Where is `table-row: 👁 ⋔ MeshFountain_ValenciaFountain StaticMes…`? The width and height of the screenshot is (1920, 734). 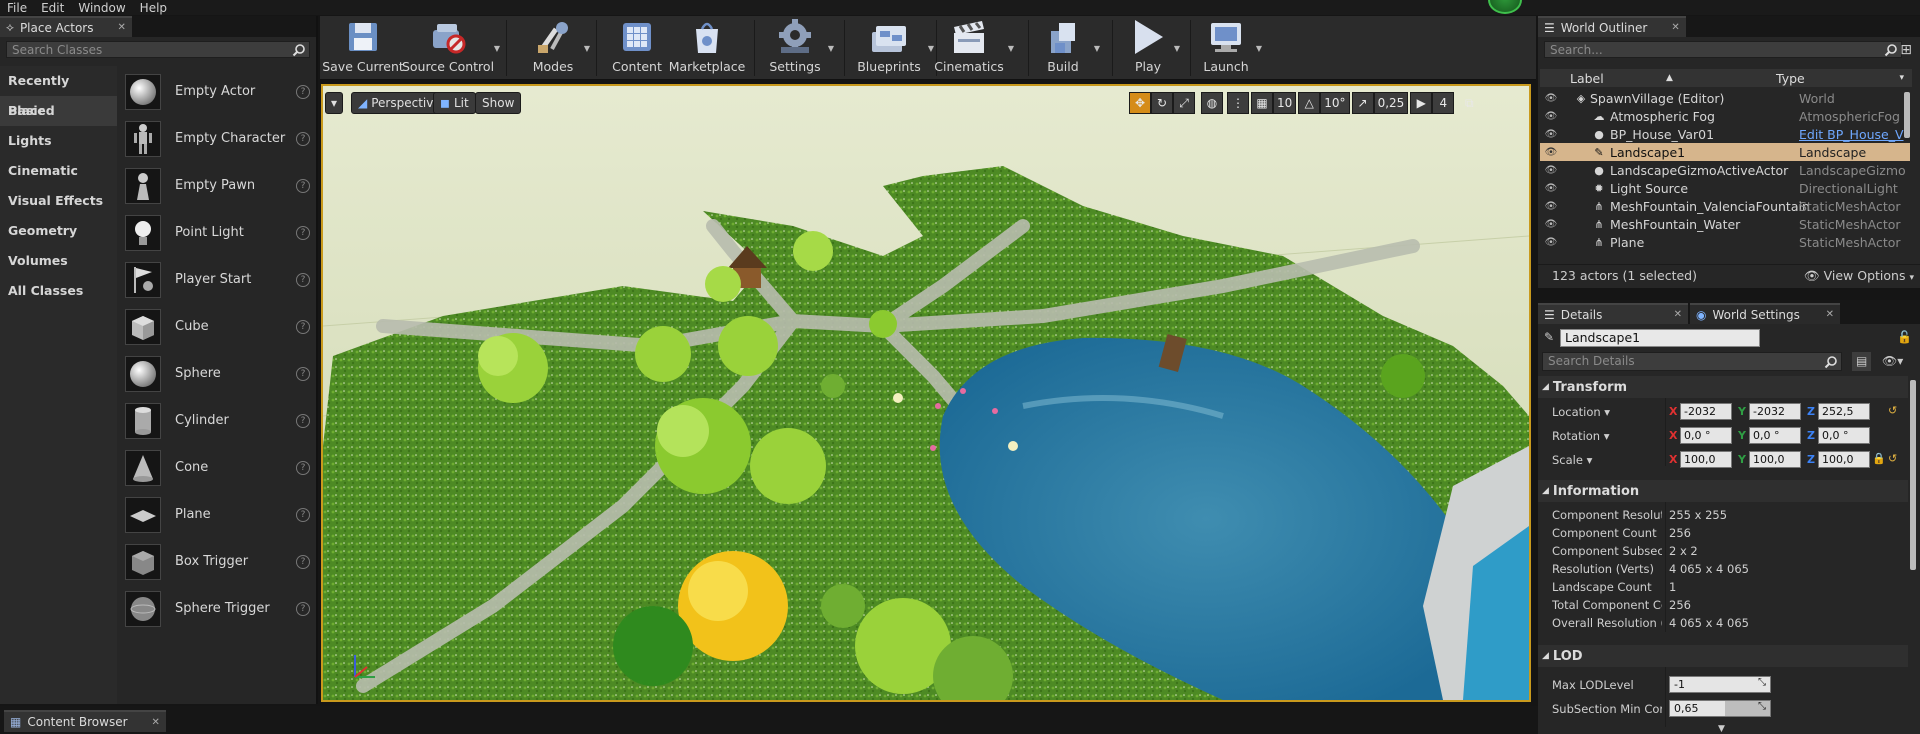 table-row: 👁 ⋔ MeshFountain_ValenciaFountain StaticMes… is located at coordinates (1725, 206).